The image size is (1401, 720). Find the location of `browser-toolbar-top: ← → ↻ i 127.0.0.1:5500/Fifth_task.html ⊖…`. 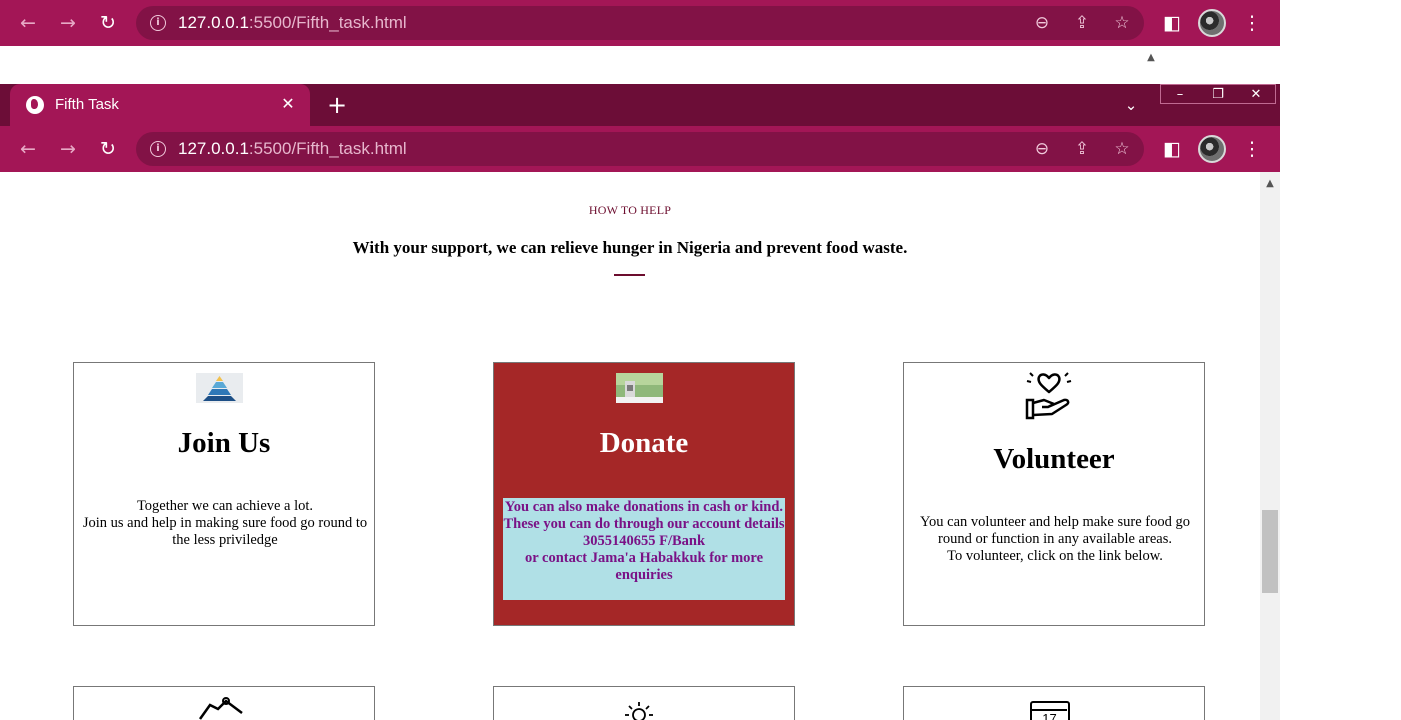

browser-toolbar-top: ← → ↻ i 127.0.0.1:5500/Fifth_task.html ⊖… is located at coordinates (640, 23).